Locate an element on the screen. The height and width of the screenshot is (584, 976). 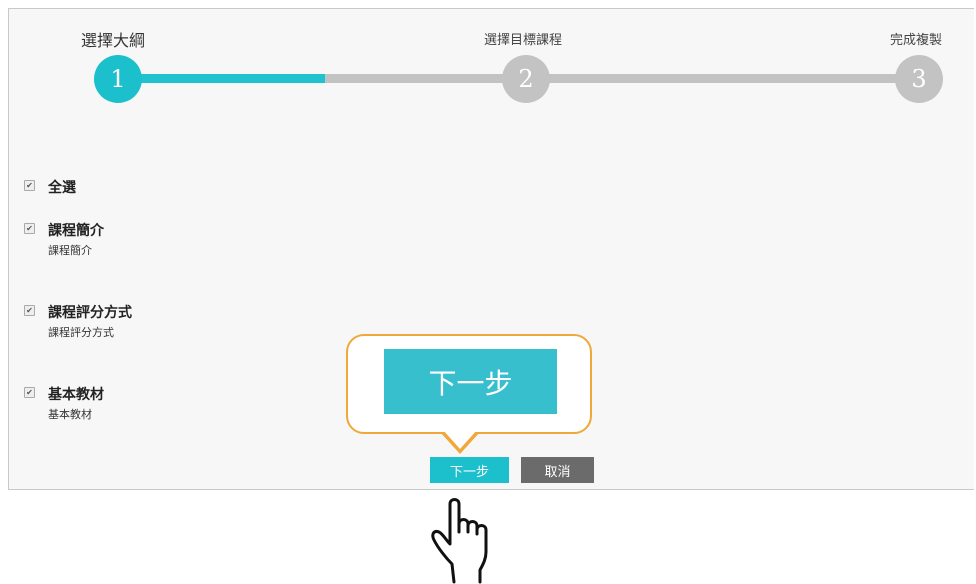
step-1-circle: 1 is located at coordinates (118, 79).